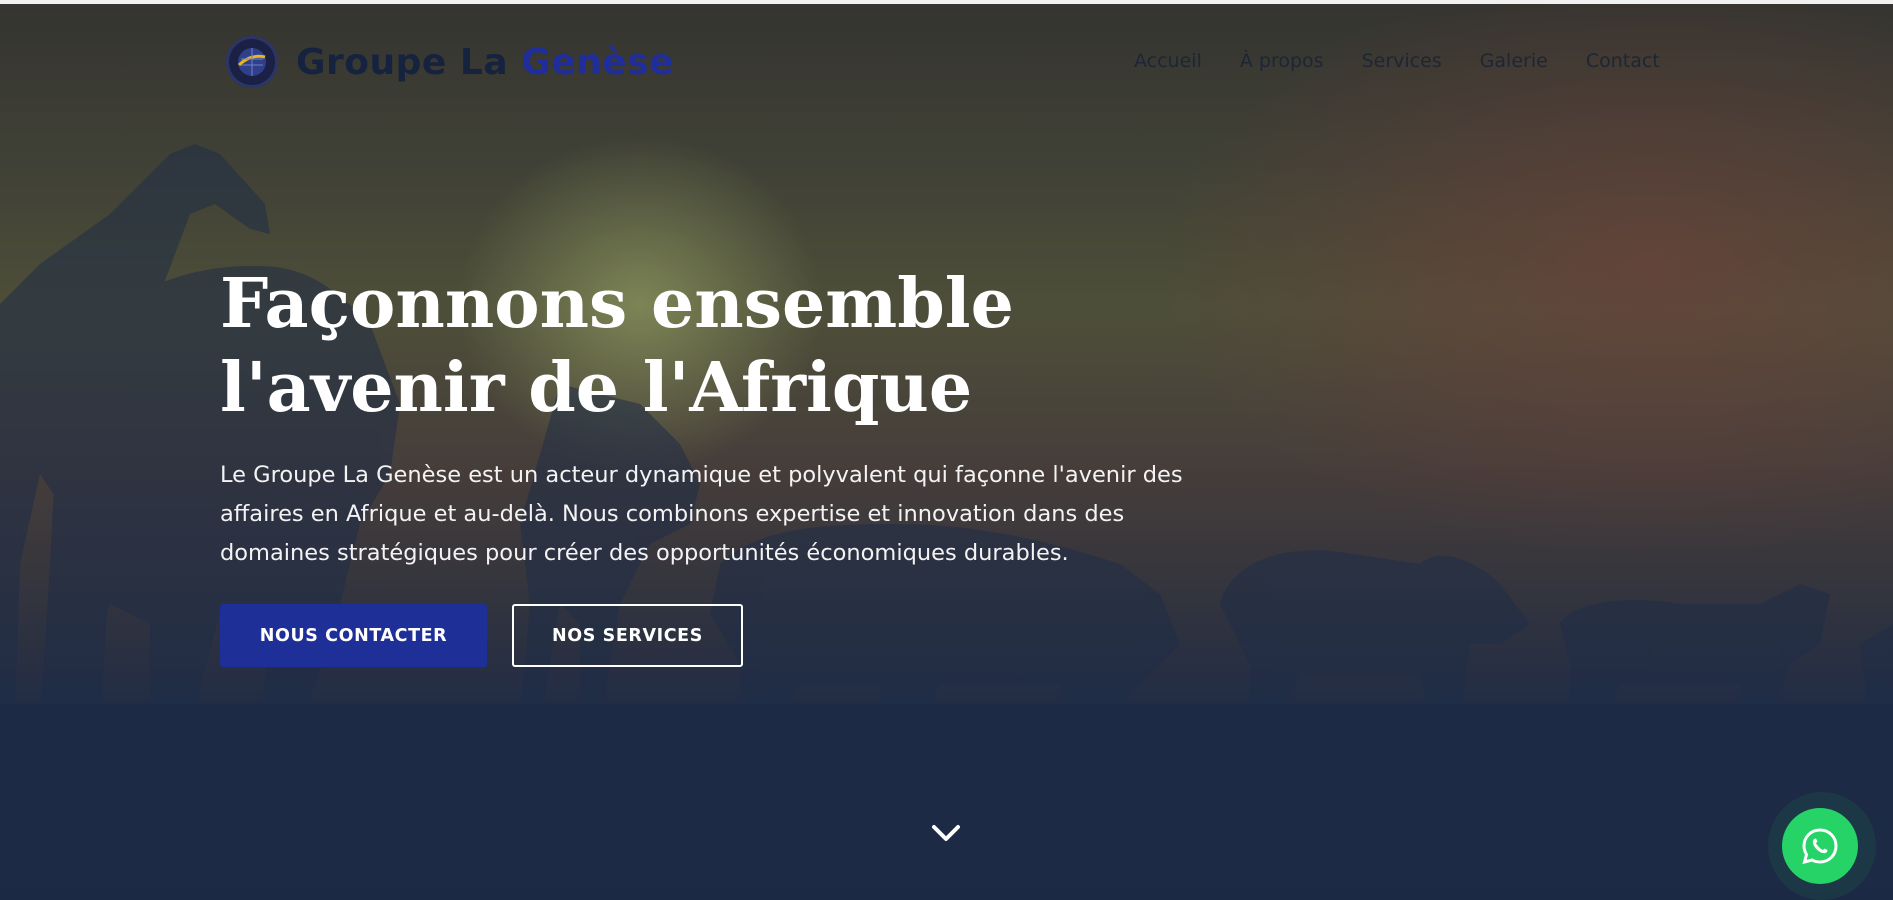 Image resolution: width=1893 pixels, height=900 pixels. I want to click on logo-link: Groupe La Genèse, so click(450, 62).